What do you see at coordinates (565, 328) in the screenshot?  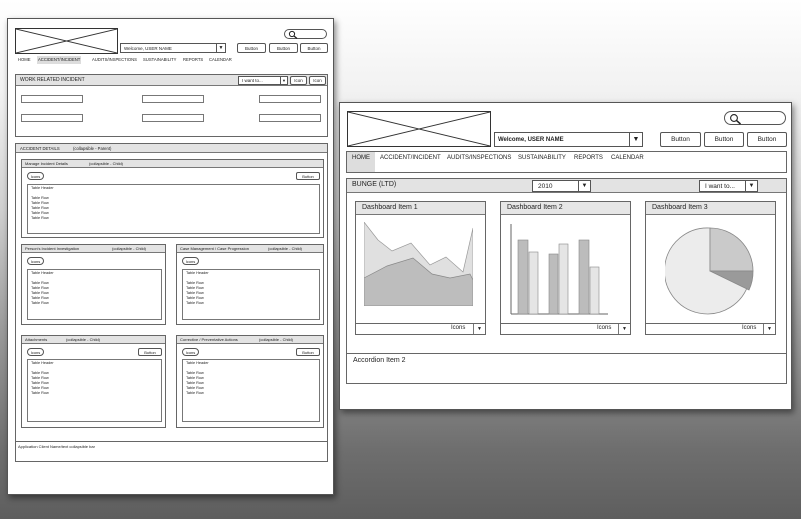 I see `dashboard-item-2-footer: Icons ▼` at bounding box center [565, 328].